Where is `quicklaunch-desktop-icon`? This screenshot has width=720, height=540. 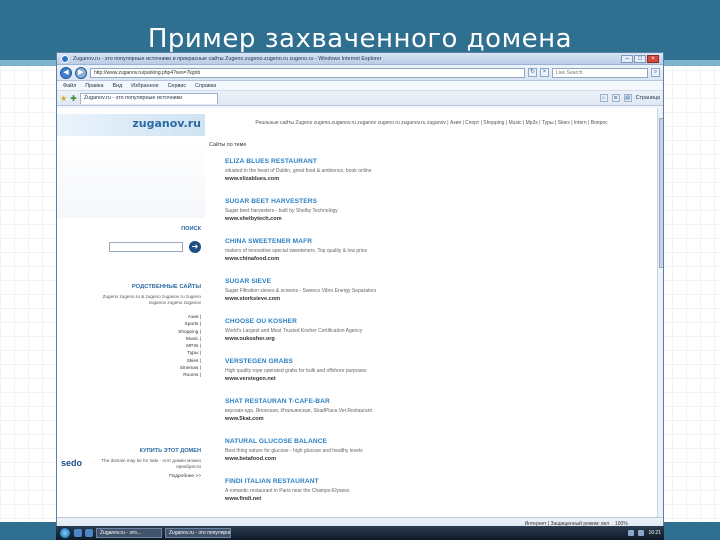
quicklaunch-desktop-icon is located at coordinates (89, 533).